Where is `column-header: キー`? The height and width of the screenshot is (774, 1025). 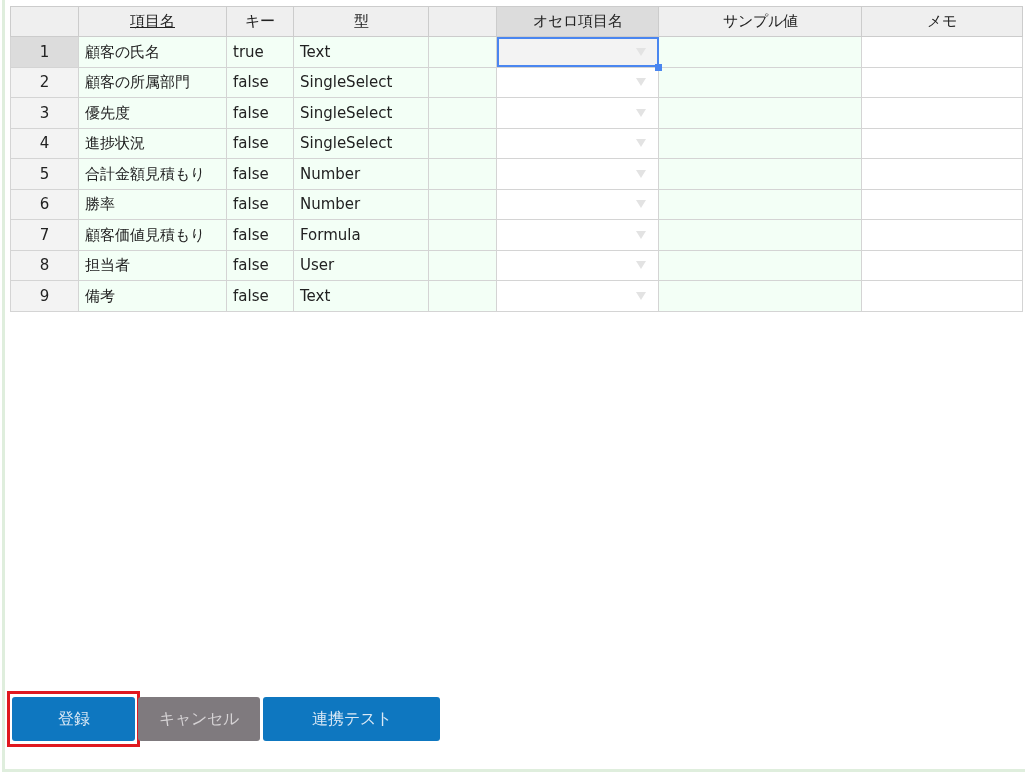 column-header: キー is located at coordinates (260, 21).